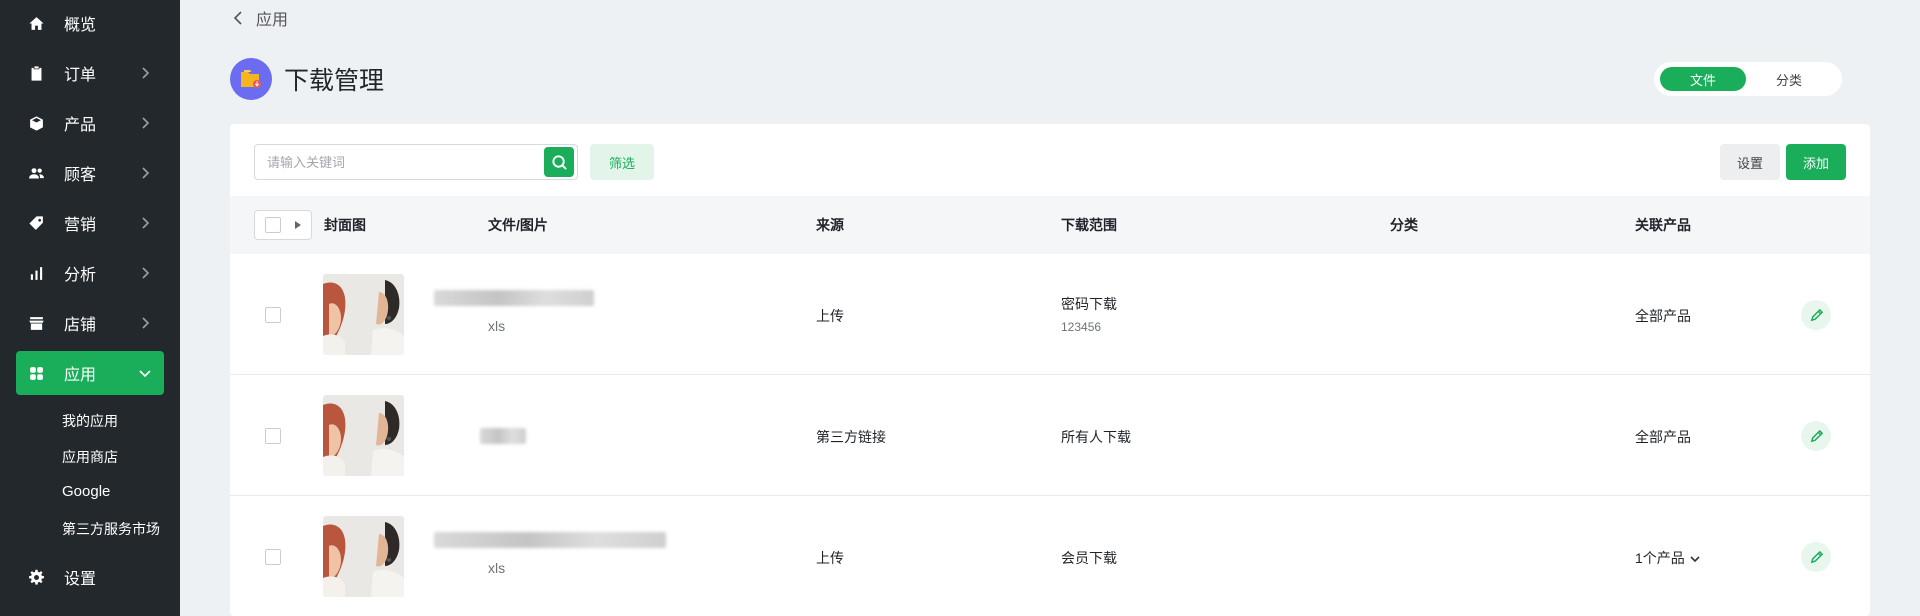  Describe the element at coordinates (1089, 558) in the screenshot. I see `range-cell: 会员下载` at that location.